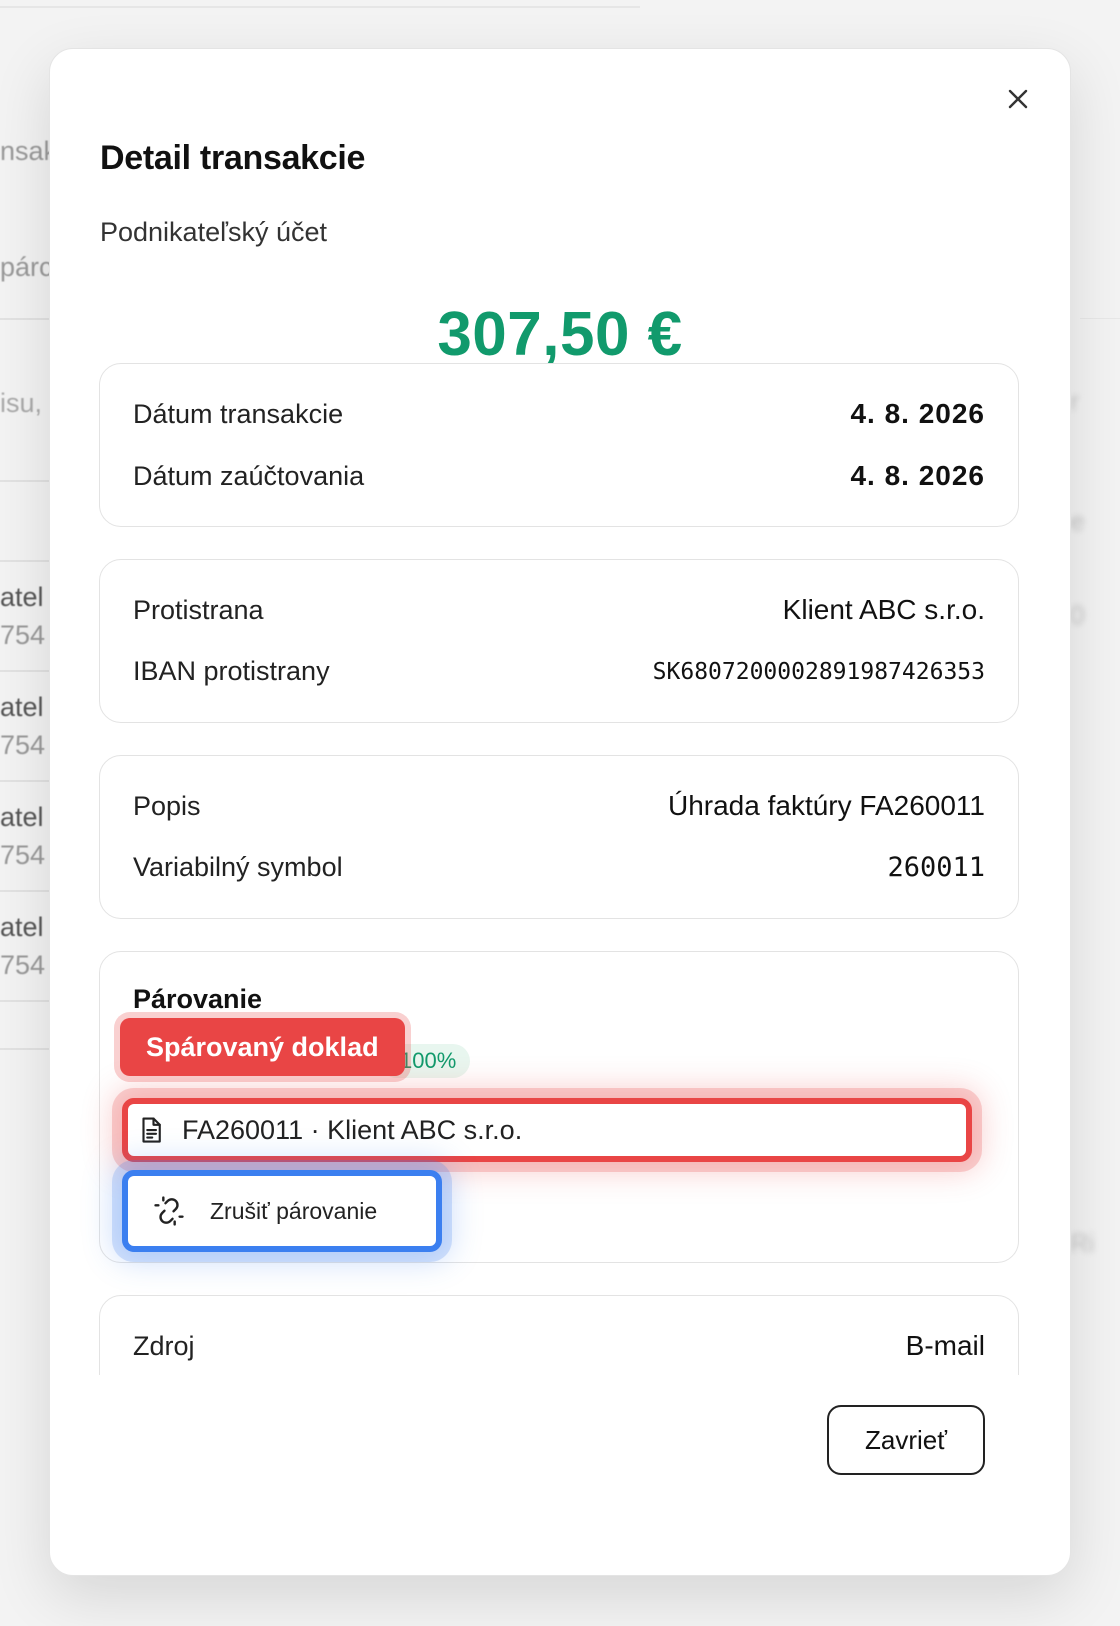  I want to click on description-value: Úhrada faktúry FA260011, so click(826, 805).